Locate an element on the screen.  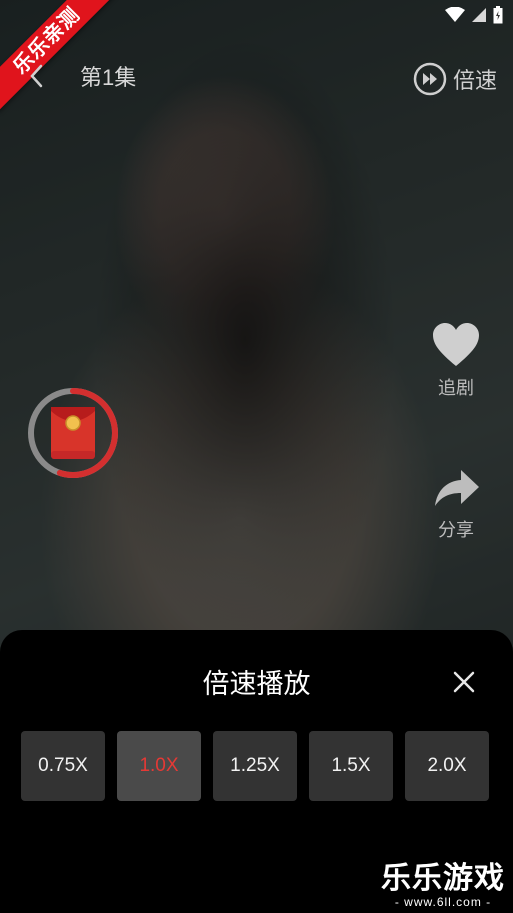
fast-forward-icon is located at coordinates (430, 79).